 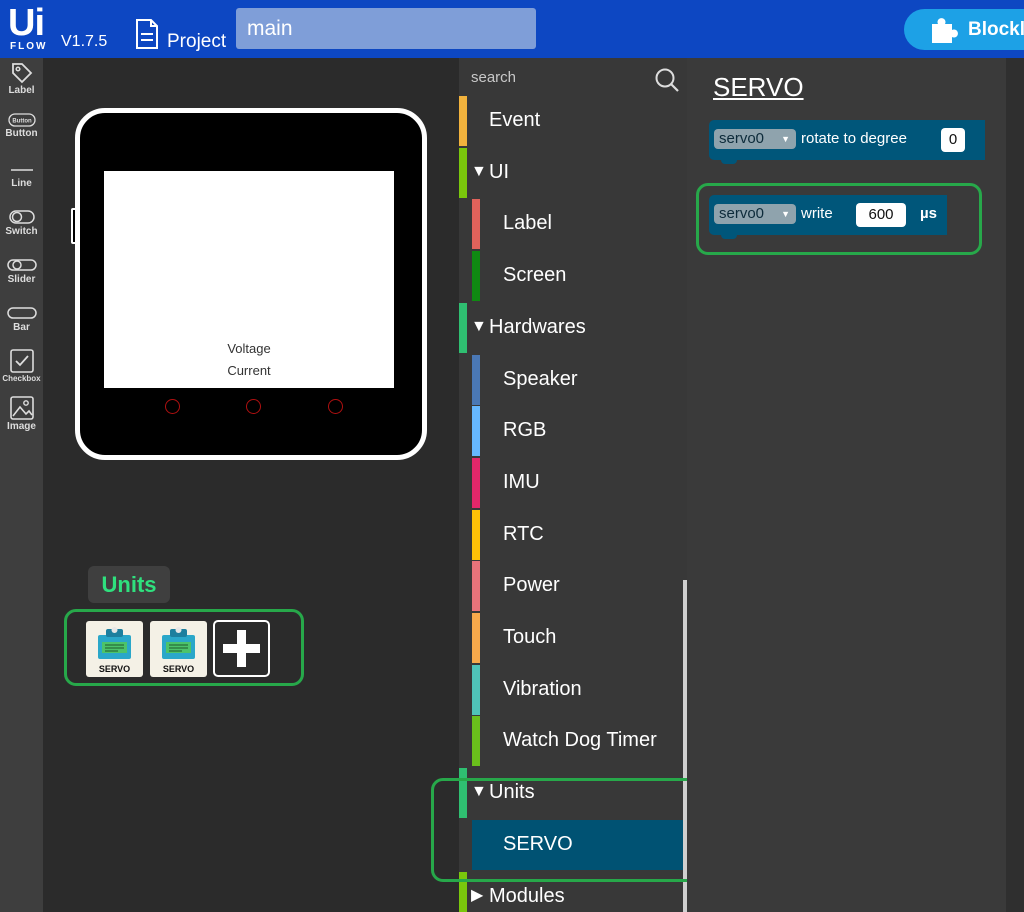 I want to click on button-icon-text: Button, so click(x=22, y=122).